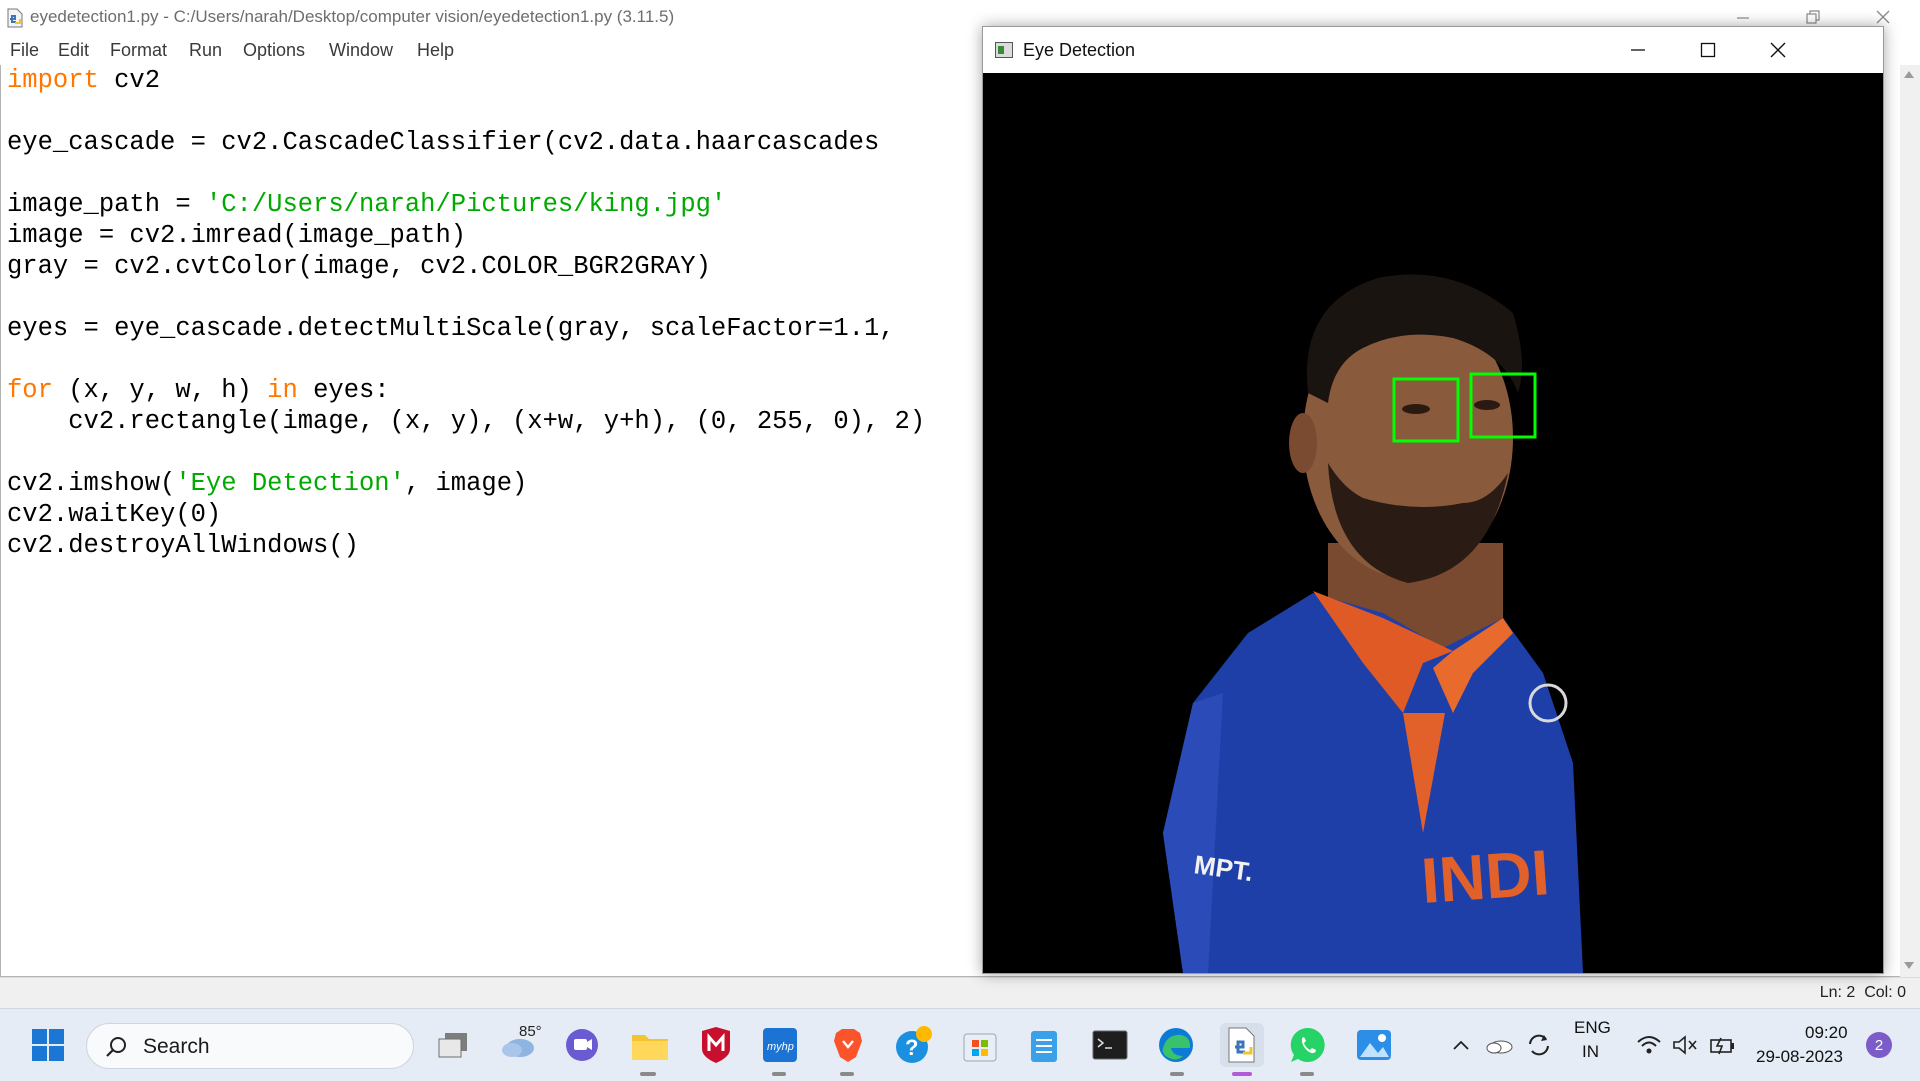 The height and width of the screenshot is (1081, 1920). I want to click on myhp-button: myhp, so click(780, 1045).